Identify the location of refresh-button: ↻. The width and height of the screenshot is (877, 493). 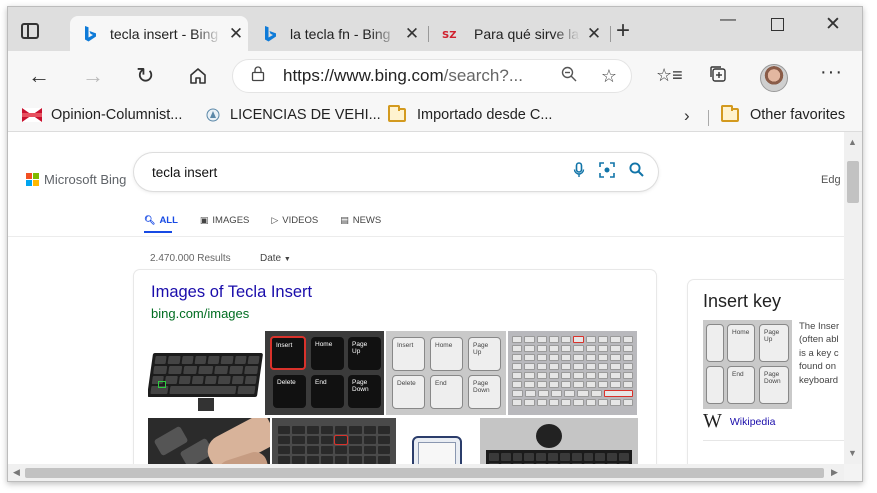
(145, 76).